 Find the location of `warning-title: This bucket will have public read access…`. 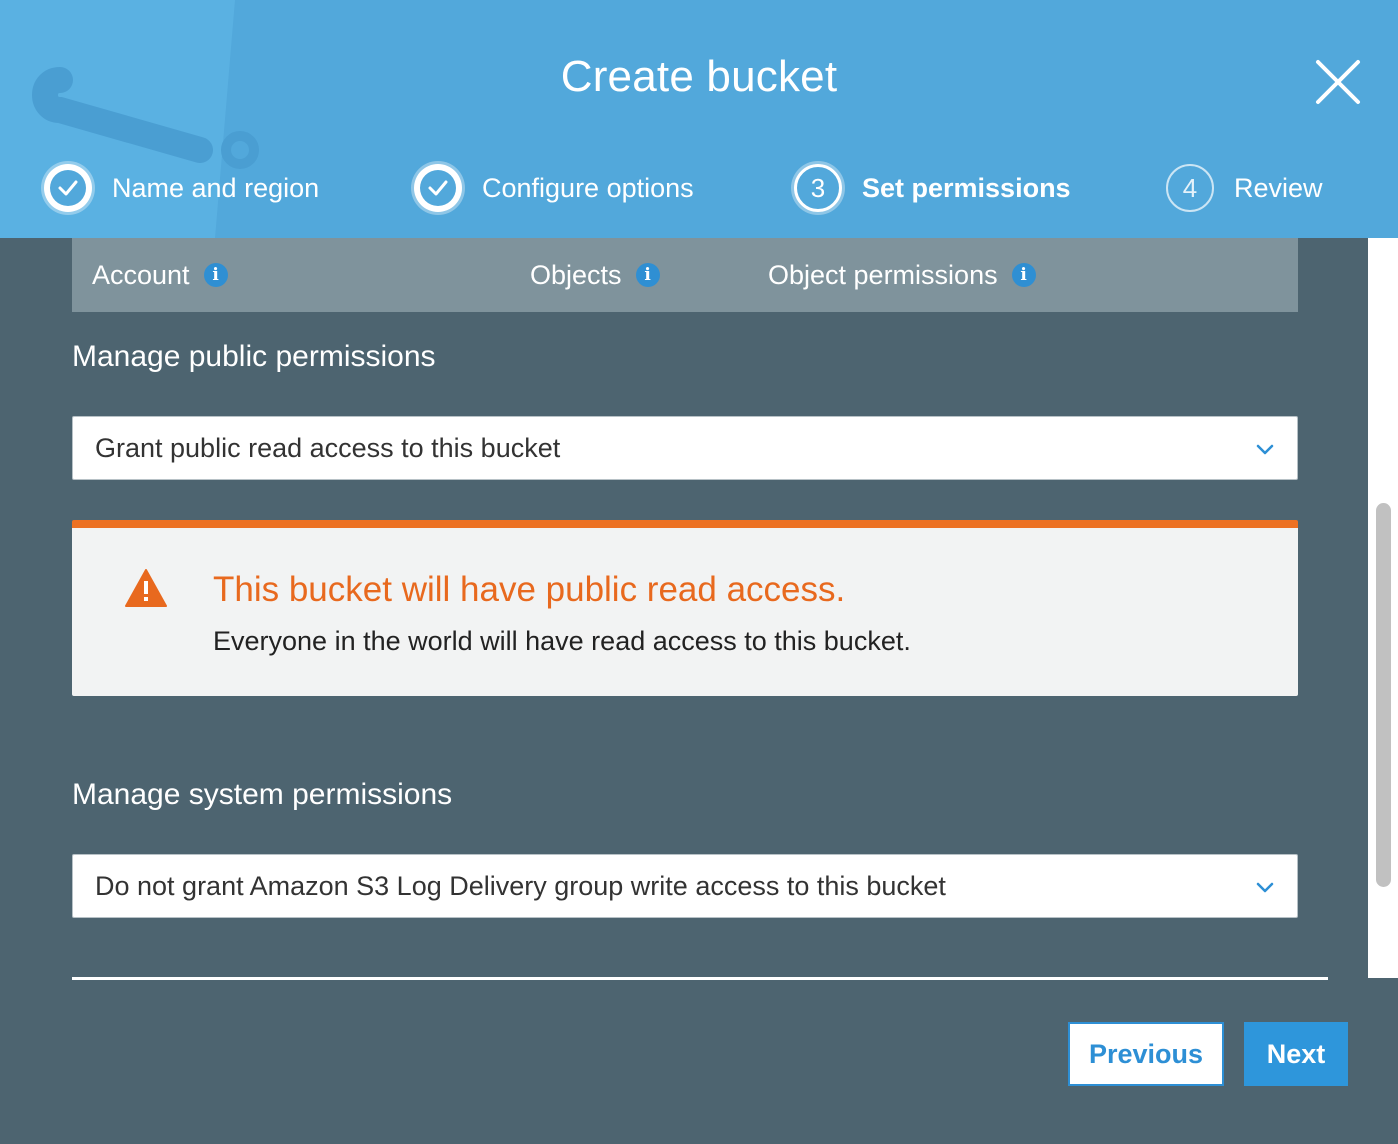

warning-title: This bucket will have public read access… is located at coordinates (529, 589).